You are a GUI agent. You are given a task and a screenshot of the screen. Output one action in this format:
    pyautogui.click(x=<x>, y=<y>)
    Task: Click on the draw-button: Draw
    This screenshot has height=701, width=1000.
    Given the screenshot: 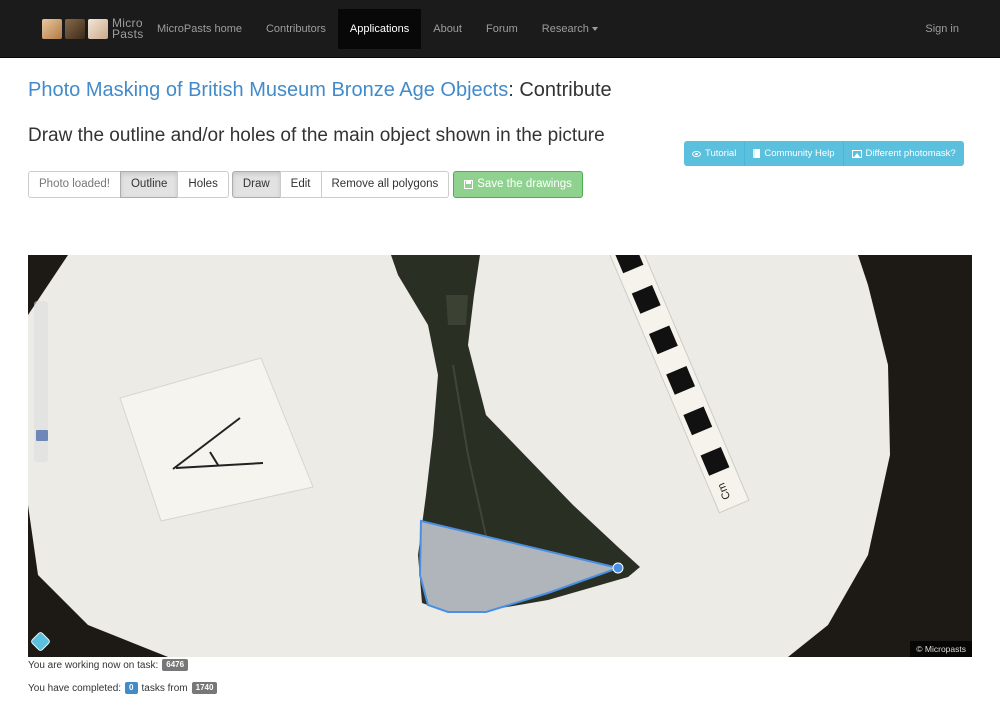 What is the action you would take?
    pyautogui.click(x=256, y=184)
    